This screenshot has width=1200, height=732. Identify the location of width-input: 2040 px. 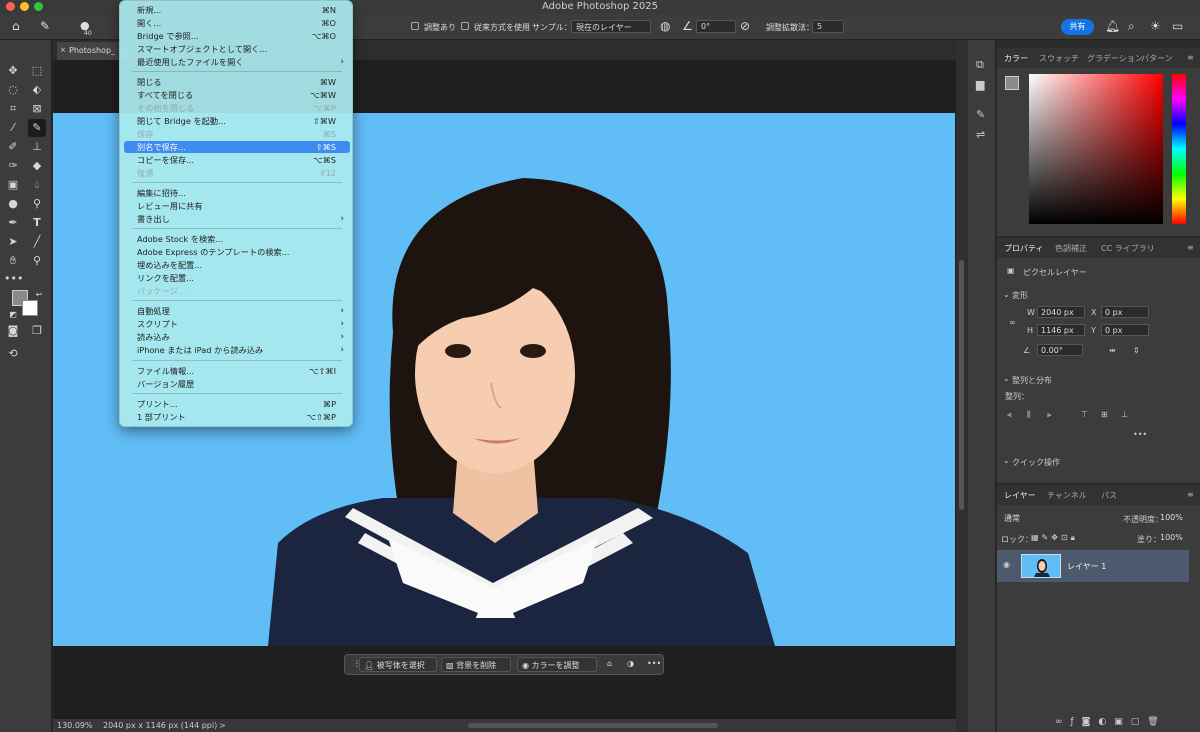
(1061, 312).